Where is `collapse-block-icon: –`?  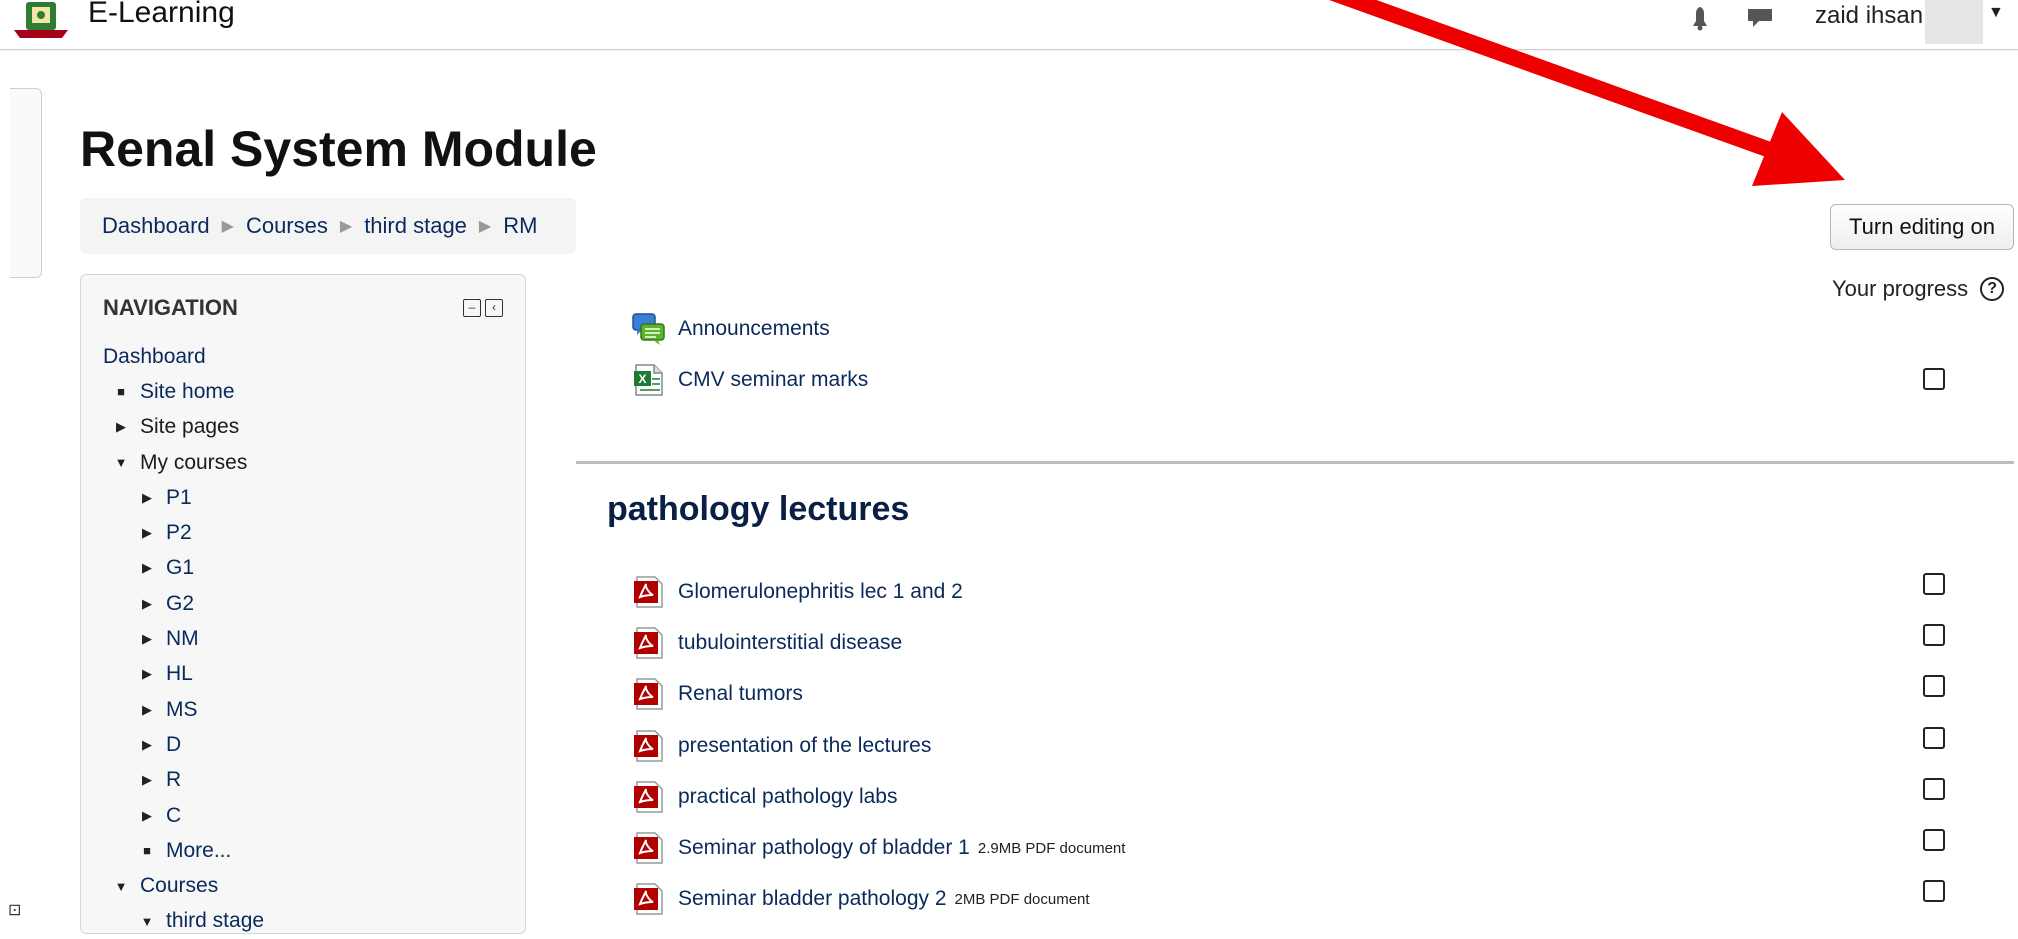 collapse-block-icon: – is located at coordinates (472, 308).